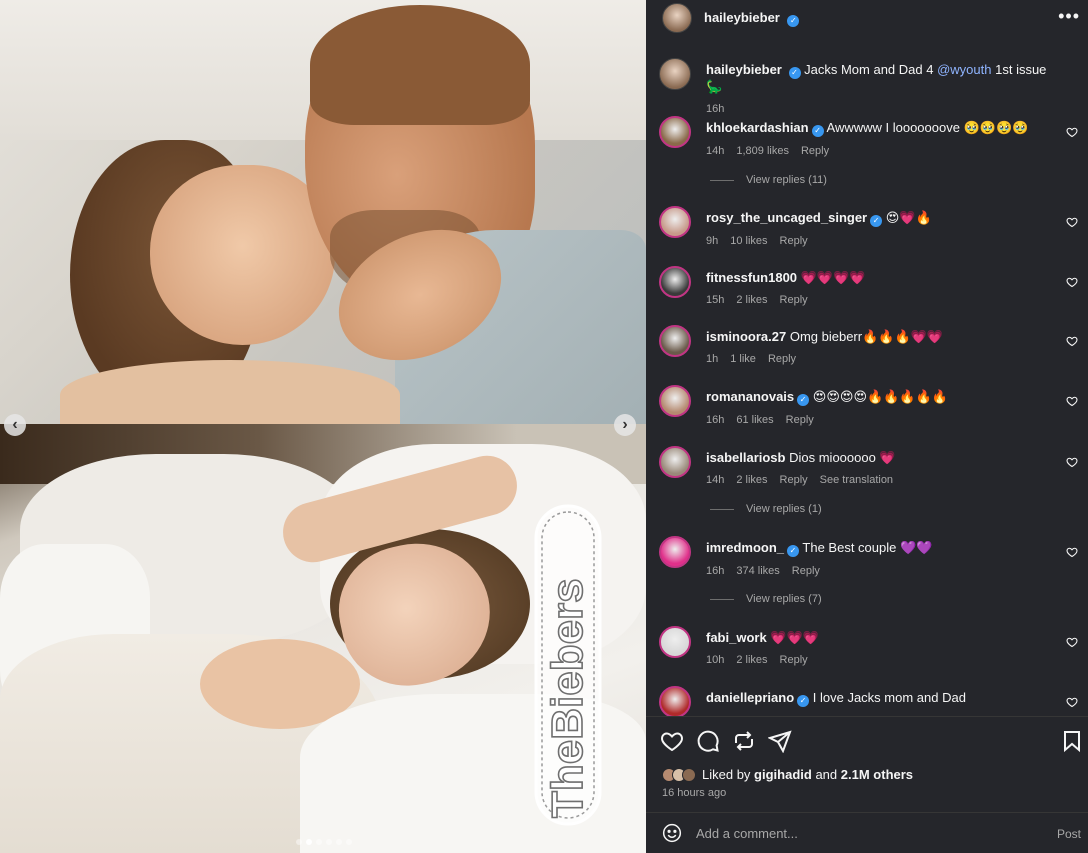 The image size is (1088, 853). Describe the element at coordinates (964, 69) in the screenshot. I see `caption-mention-link: @wyouth` at that location.